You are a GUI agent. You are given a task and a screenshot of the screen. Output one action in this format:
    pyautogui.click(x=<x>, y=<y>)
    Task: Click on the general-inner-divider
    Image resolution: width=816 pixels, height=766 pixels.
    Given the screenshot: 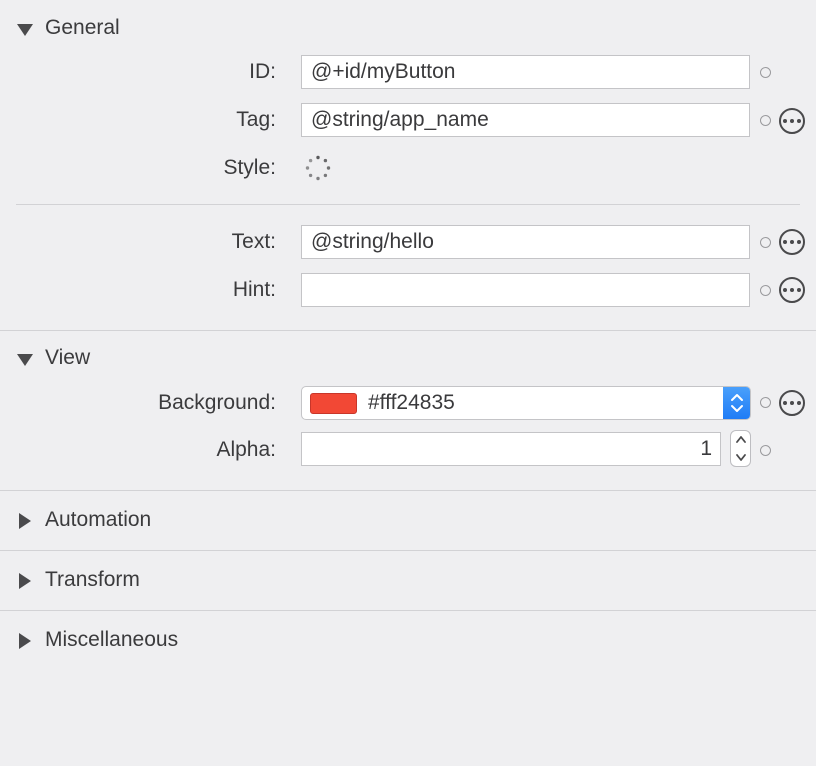 What is the action you would take?
    pyautogui.click(x=408, y=204)
    